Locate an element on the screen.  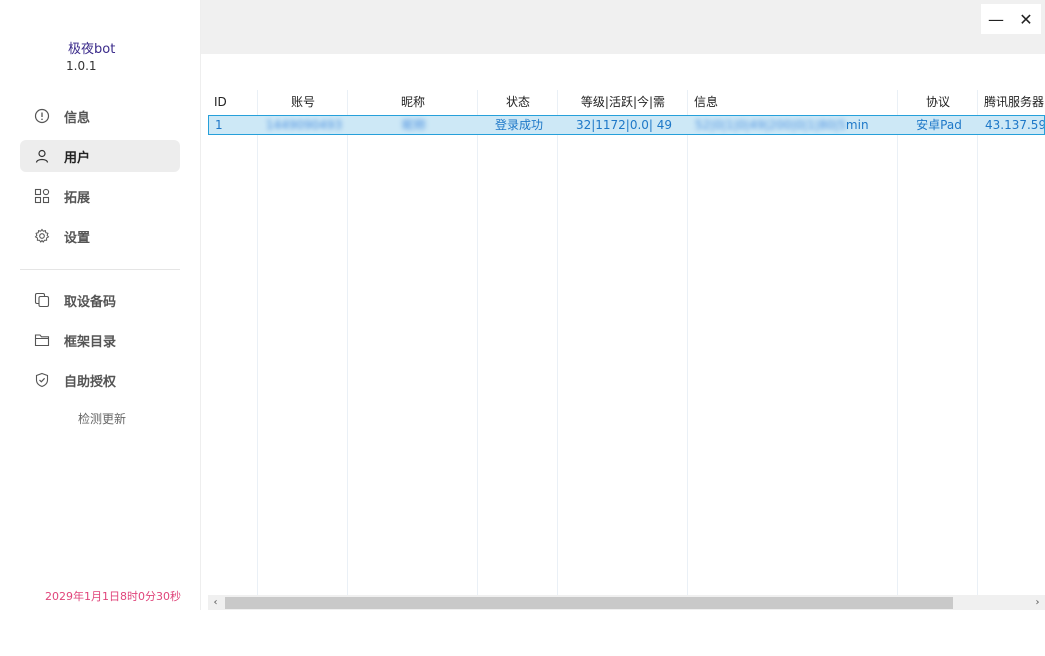
check-update-link: 检测更新 is located at coordinates (102, 418).